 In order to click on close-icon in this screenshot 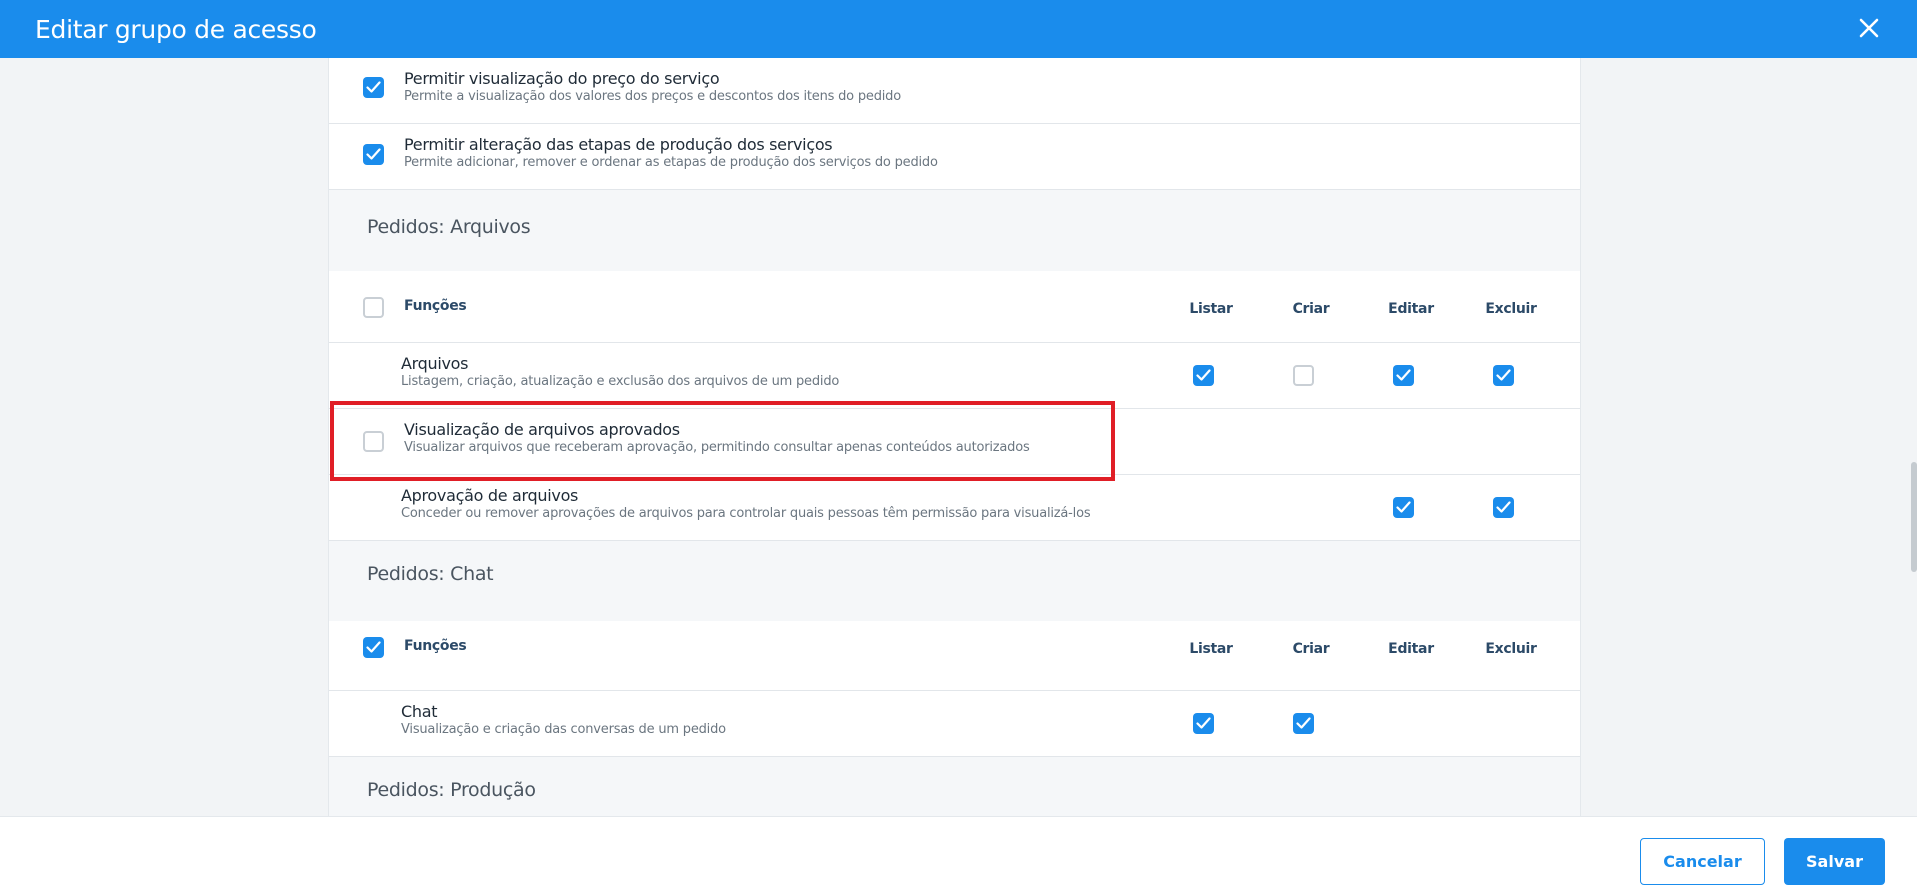, I will do `click(1869, 28)`.